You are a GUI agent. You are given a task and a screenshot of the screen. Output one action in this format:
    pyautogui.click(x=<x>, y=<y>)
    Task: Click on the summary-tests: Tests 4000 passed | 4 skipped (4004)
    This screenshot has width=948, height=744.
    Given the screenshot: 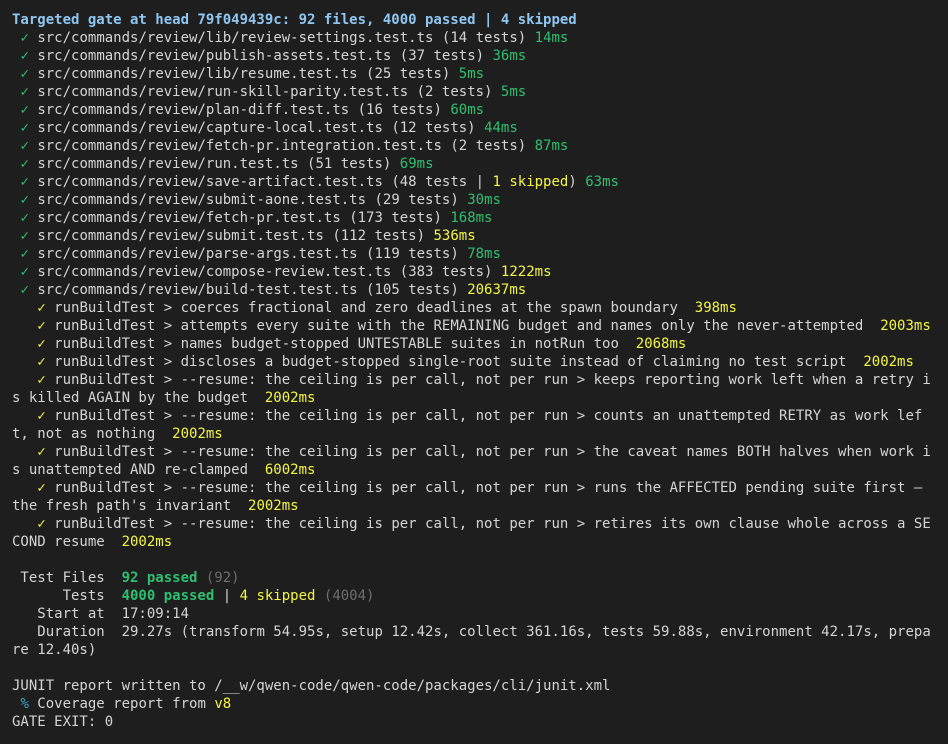 What is the action you would take?
    pyautogui.click(x=480, y=596)
    